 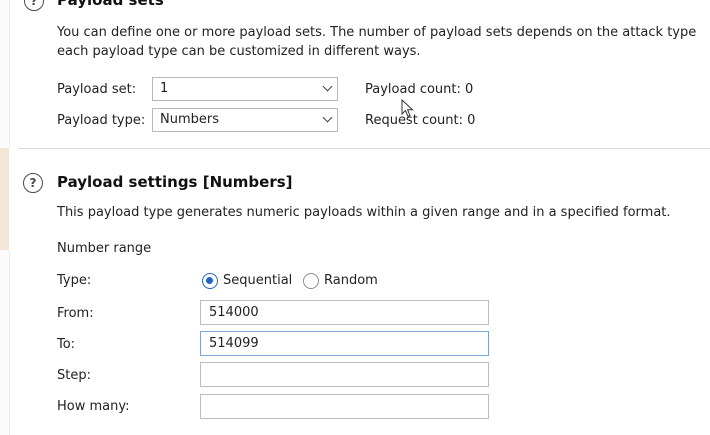 What do you see at coordinates (5, 74) in the screenshot?
I see `left-panel-edge` at bounding box center [5, 74].